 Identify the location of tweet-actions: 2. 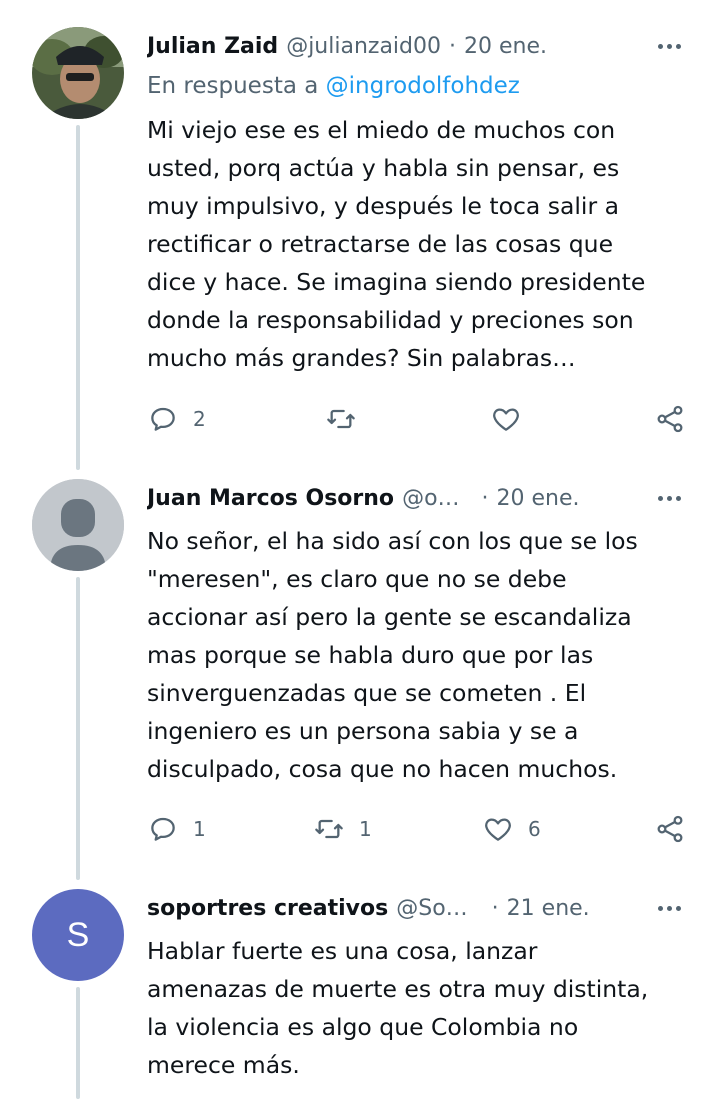
(417, 419).